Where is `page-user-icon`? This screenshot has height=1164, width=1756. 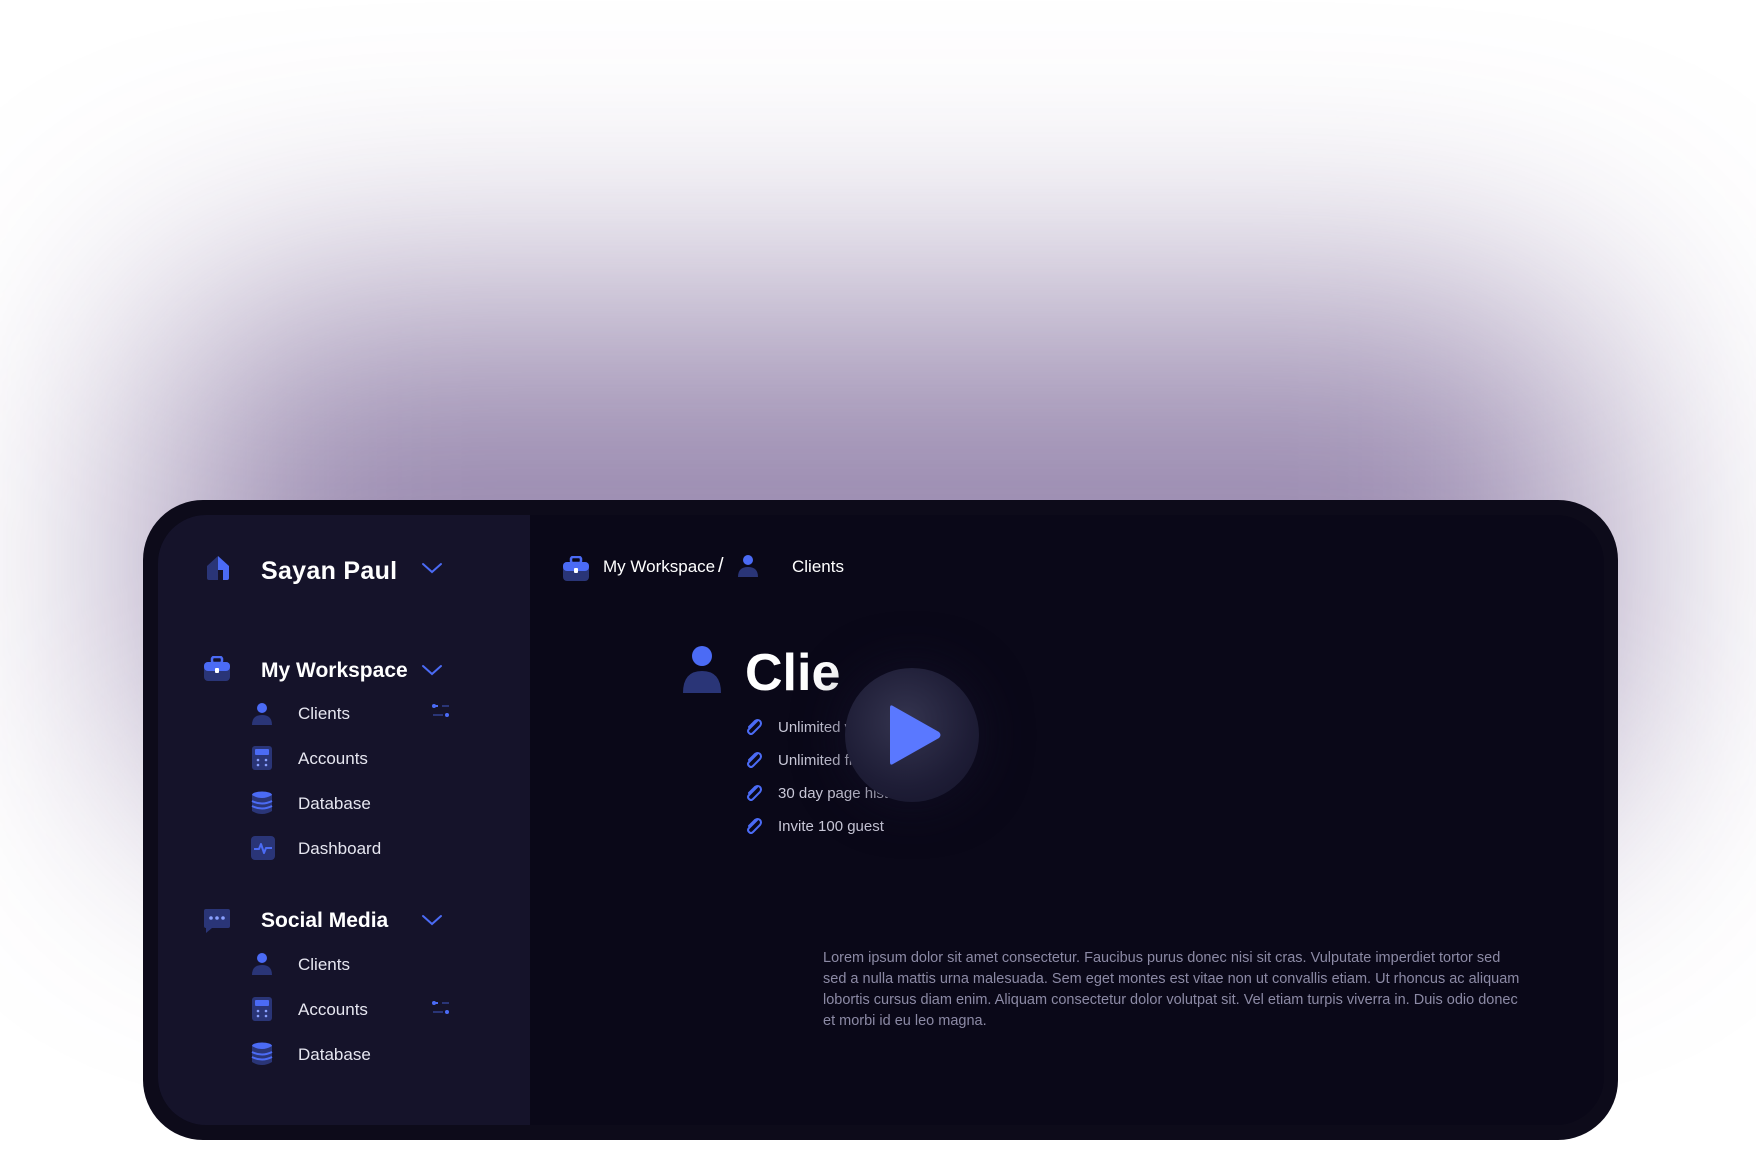
page-user-icon is located at coordinates (702, 672).